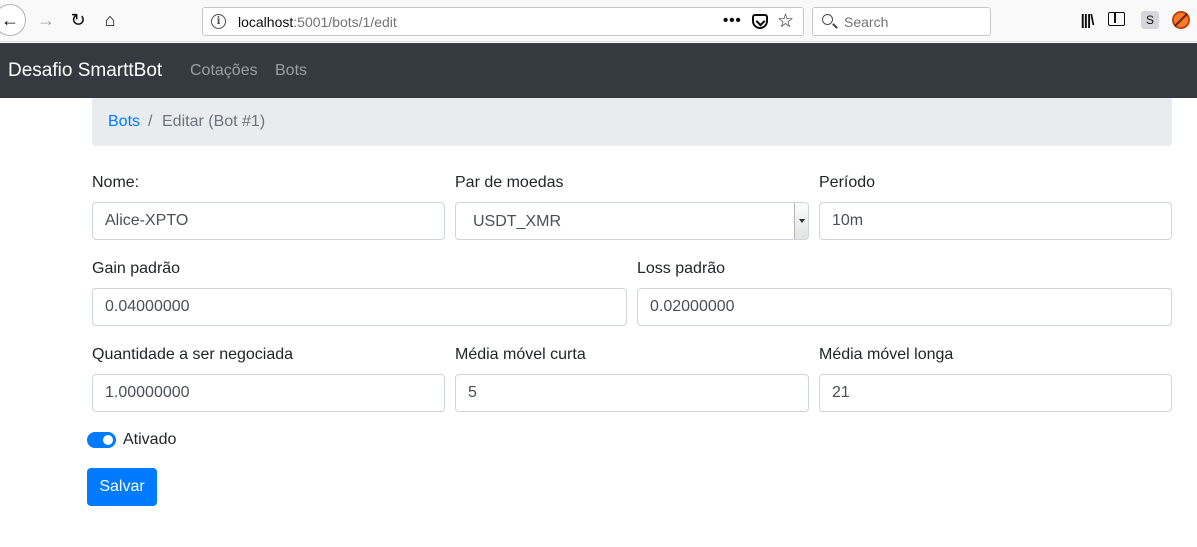 The height and width of the screenshot is (547, 1197). What do you see at coordinates (801, 221) in the screenshot?
I see `dropdown-arrow-icon` at bounding box center [801, 221].